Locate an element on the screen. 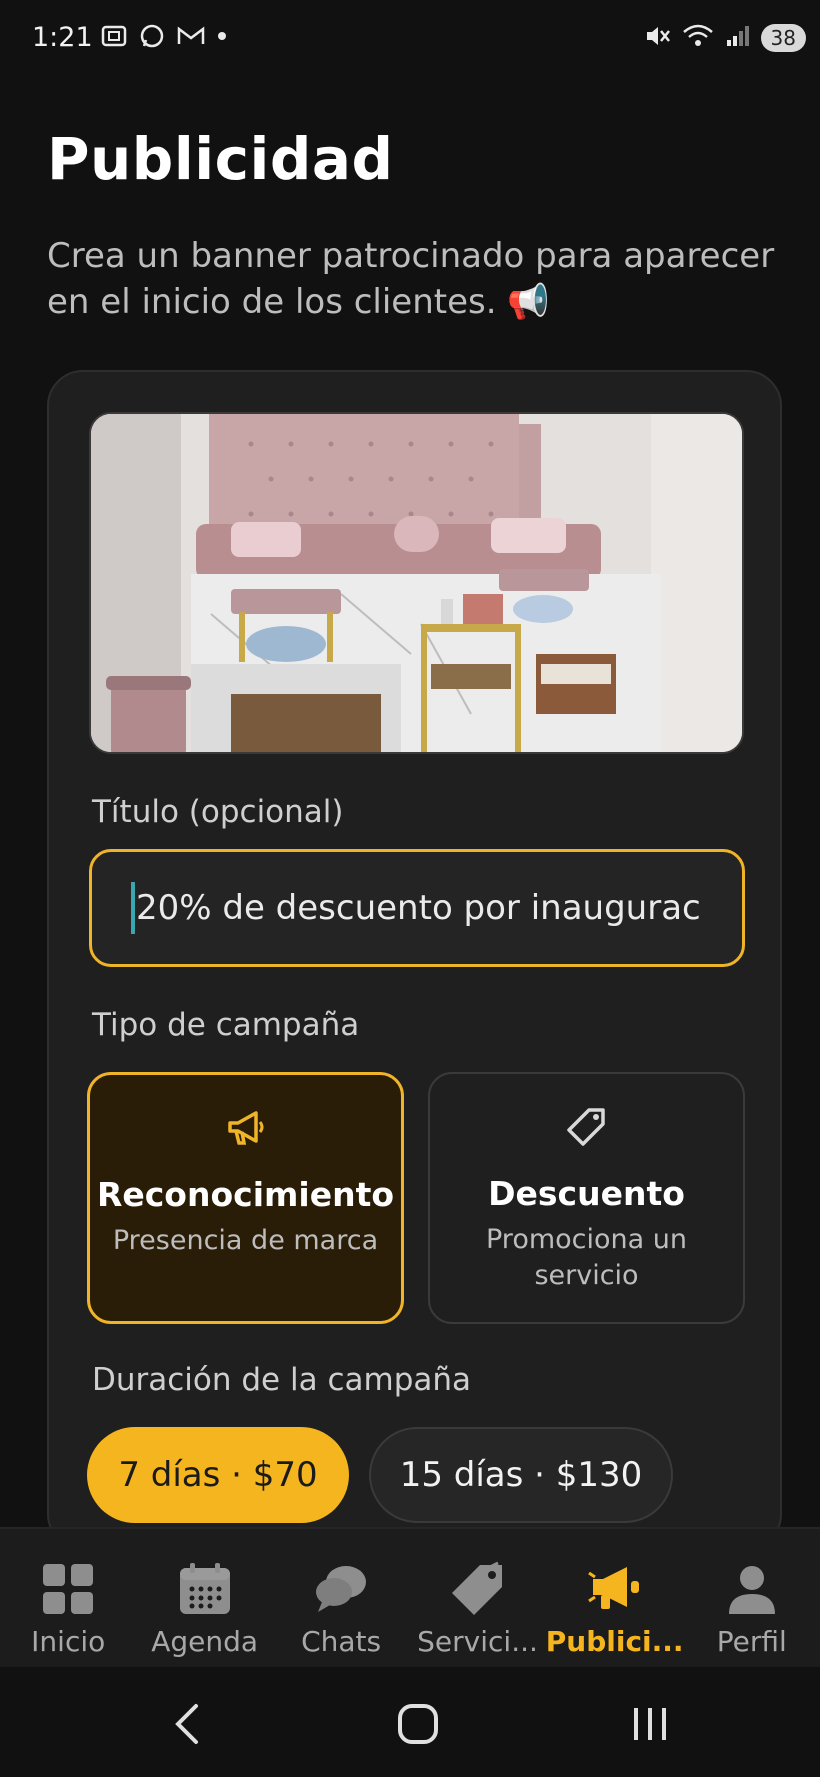 The image size is (820, 1777). nav-item-chats: Chats is located at coordinates (341, 1598).